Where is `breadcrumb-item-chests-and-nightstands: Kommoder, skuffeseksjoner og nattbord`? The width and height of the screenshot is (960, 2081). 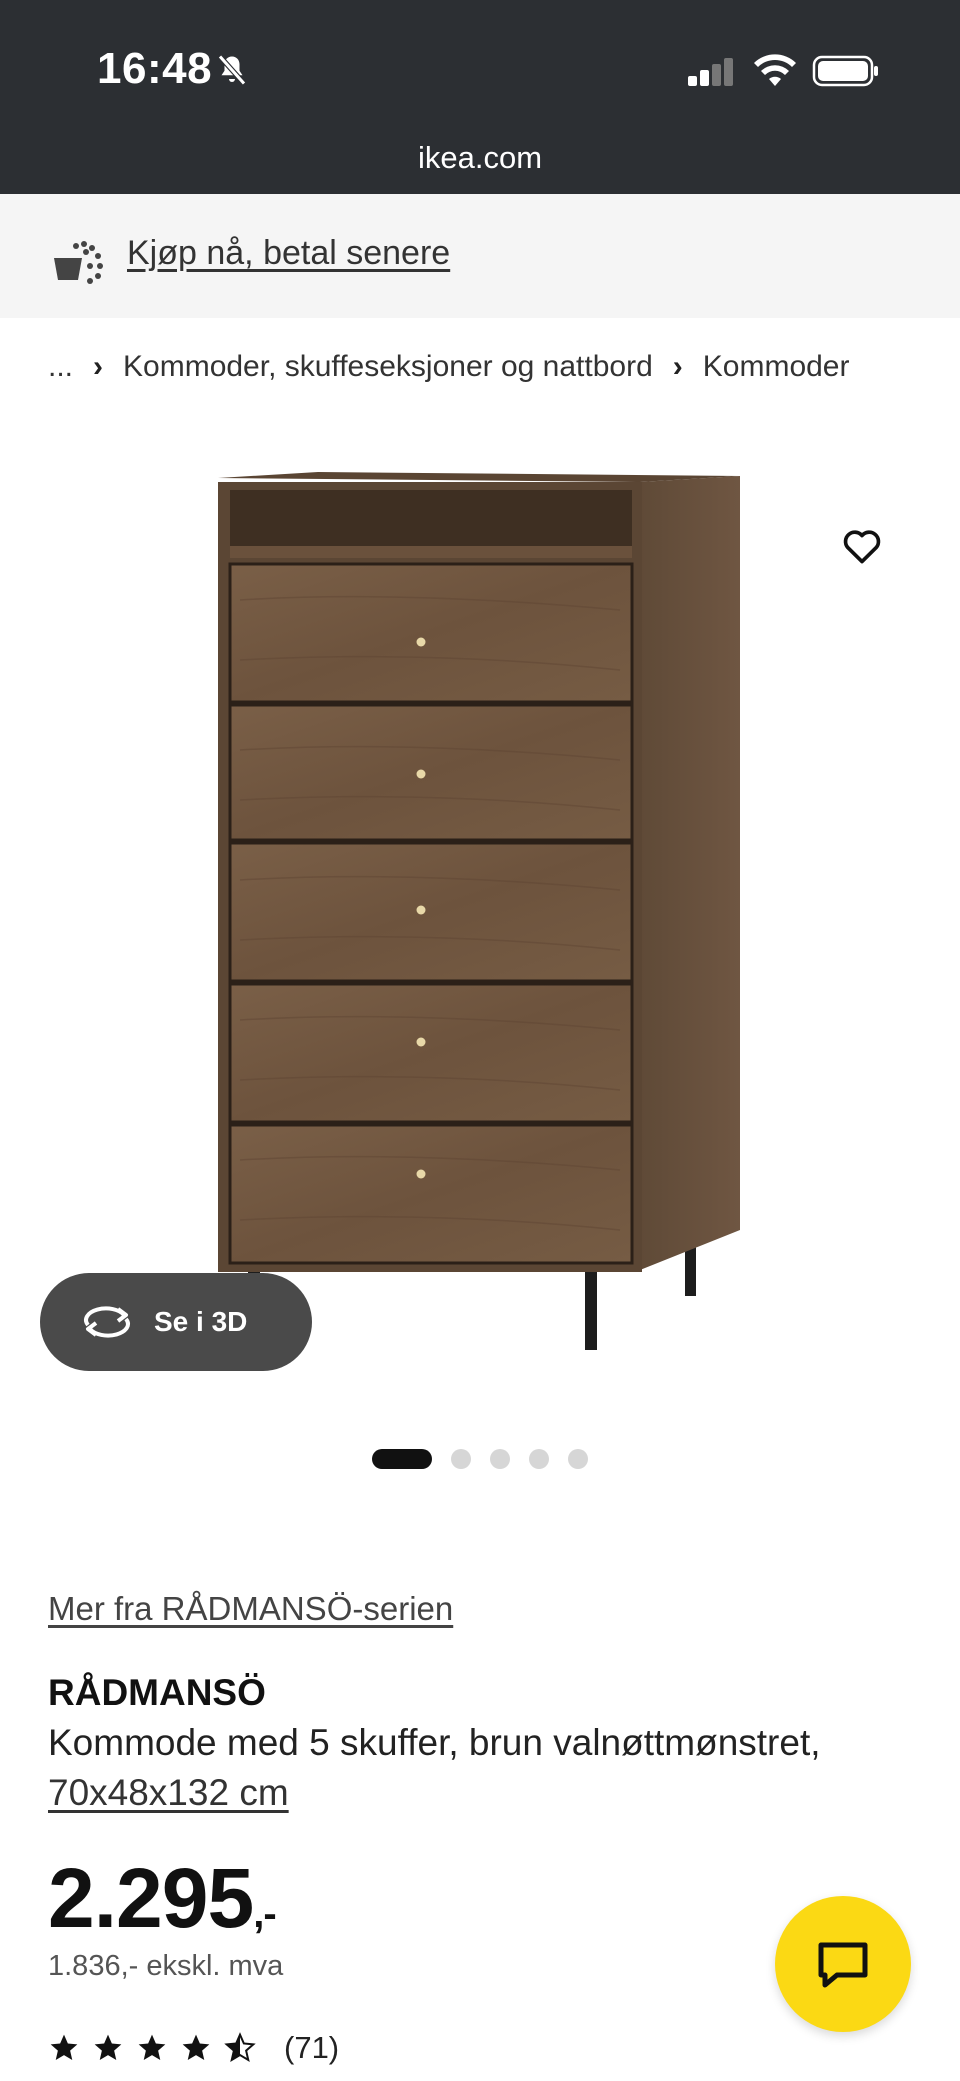
breadcrumb-item-chests-and-nightstands: Kommoder, skuffeseksjoner og nattbord is located at coordinates (388, 367).